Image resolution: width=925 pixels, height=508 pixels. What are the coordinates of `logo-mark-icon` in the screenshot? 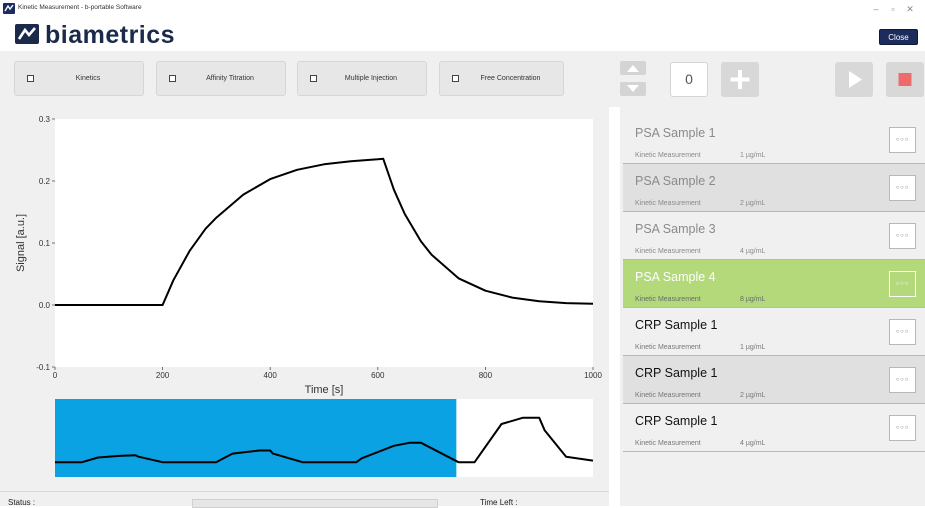 It's located at (27, 34).